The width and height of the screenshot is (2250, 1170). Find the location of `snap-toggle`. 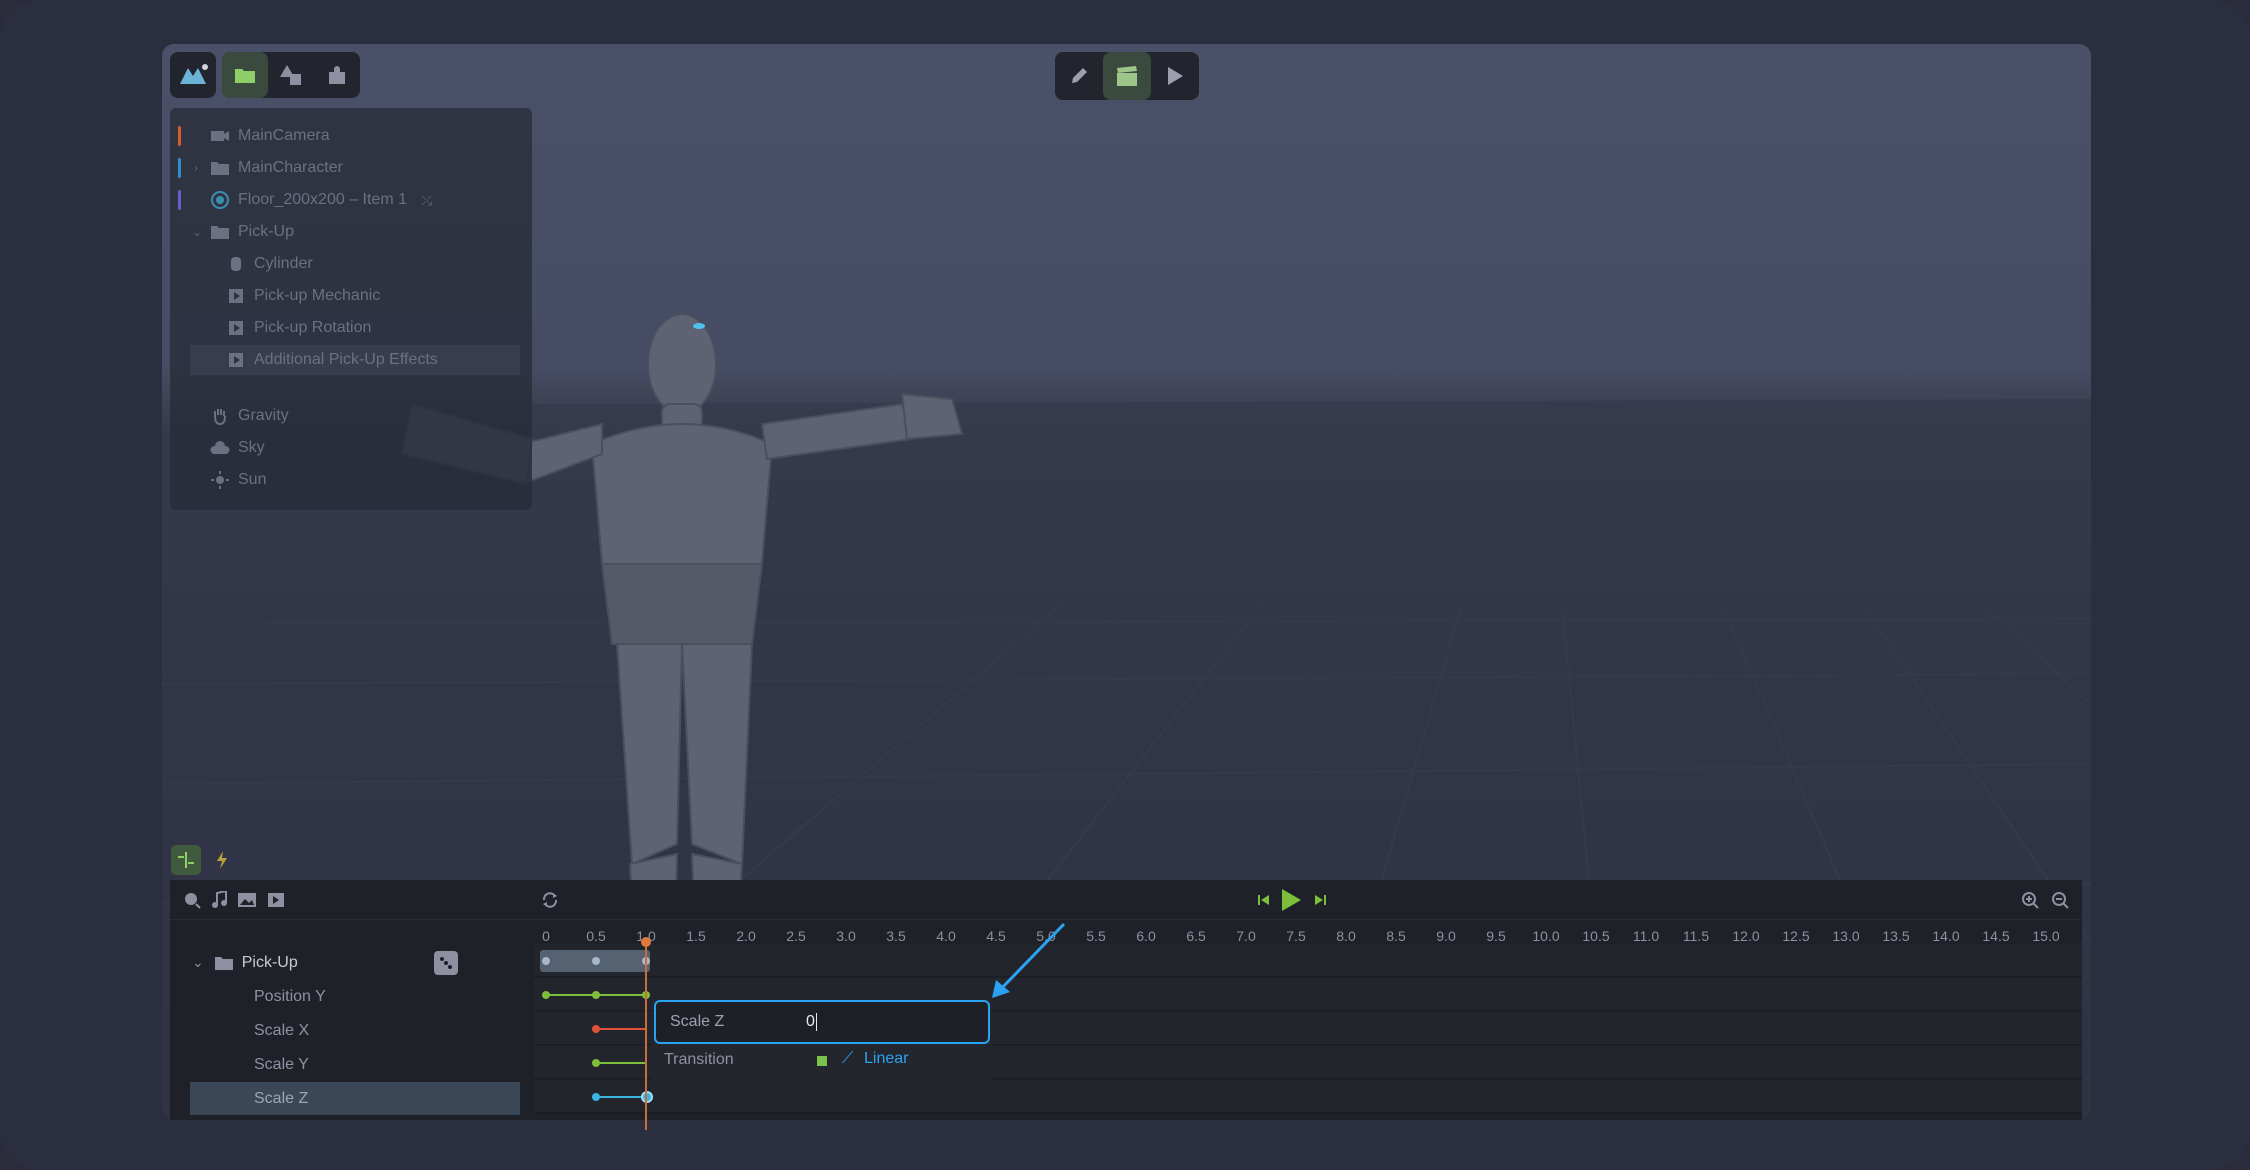

snap-toggle is located at coordinates (186, 860).